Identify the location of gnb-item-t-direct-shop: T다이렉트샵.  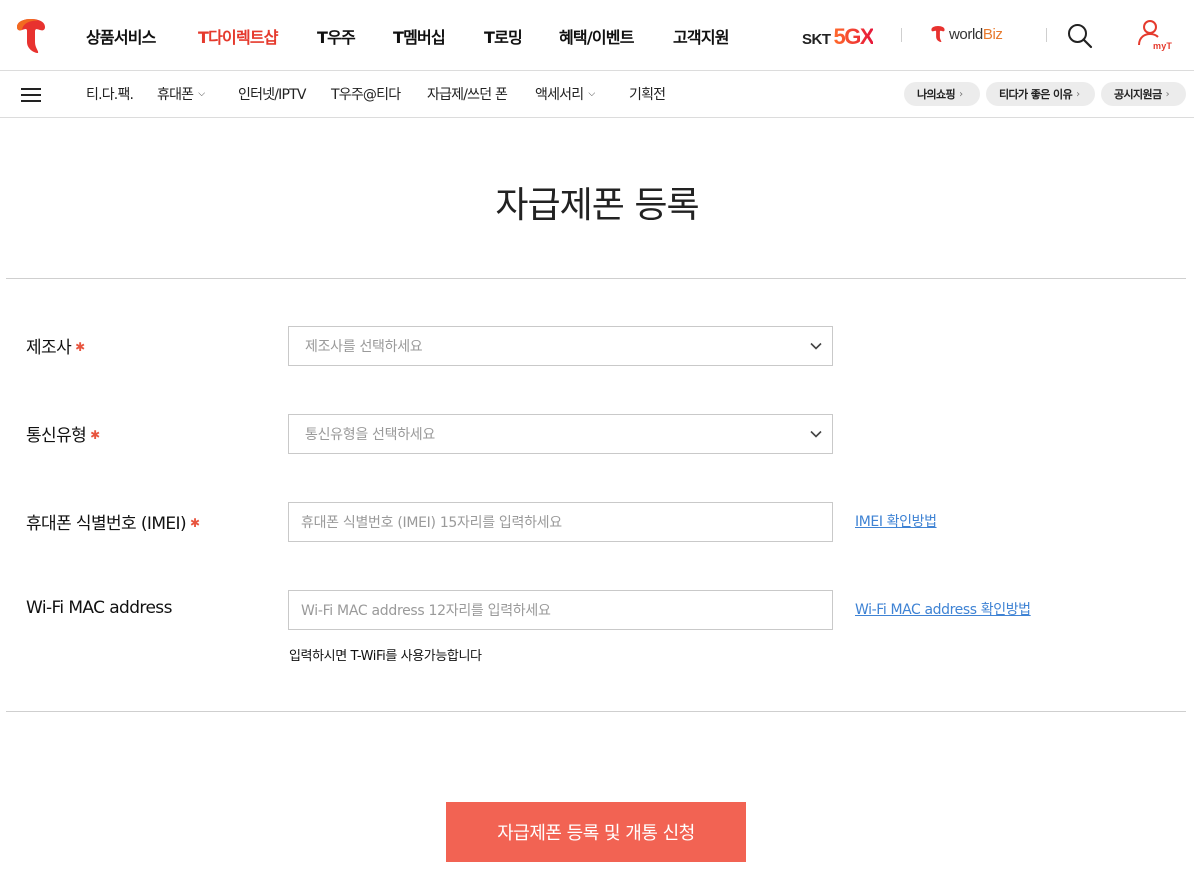
(257, 36).